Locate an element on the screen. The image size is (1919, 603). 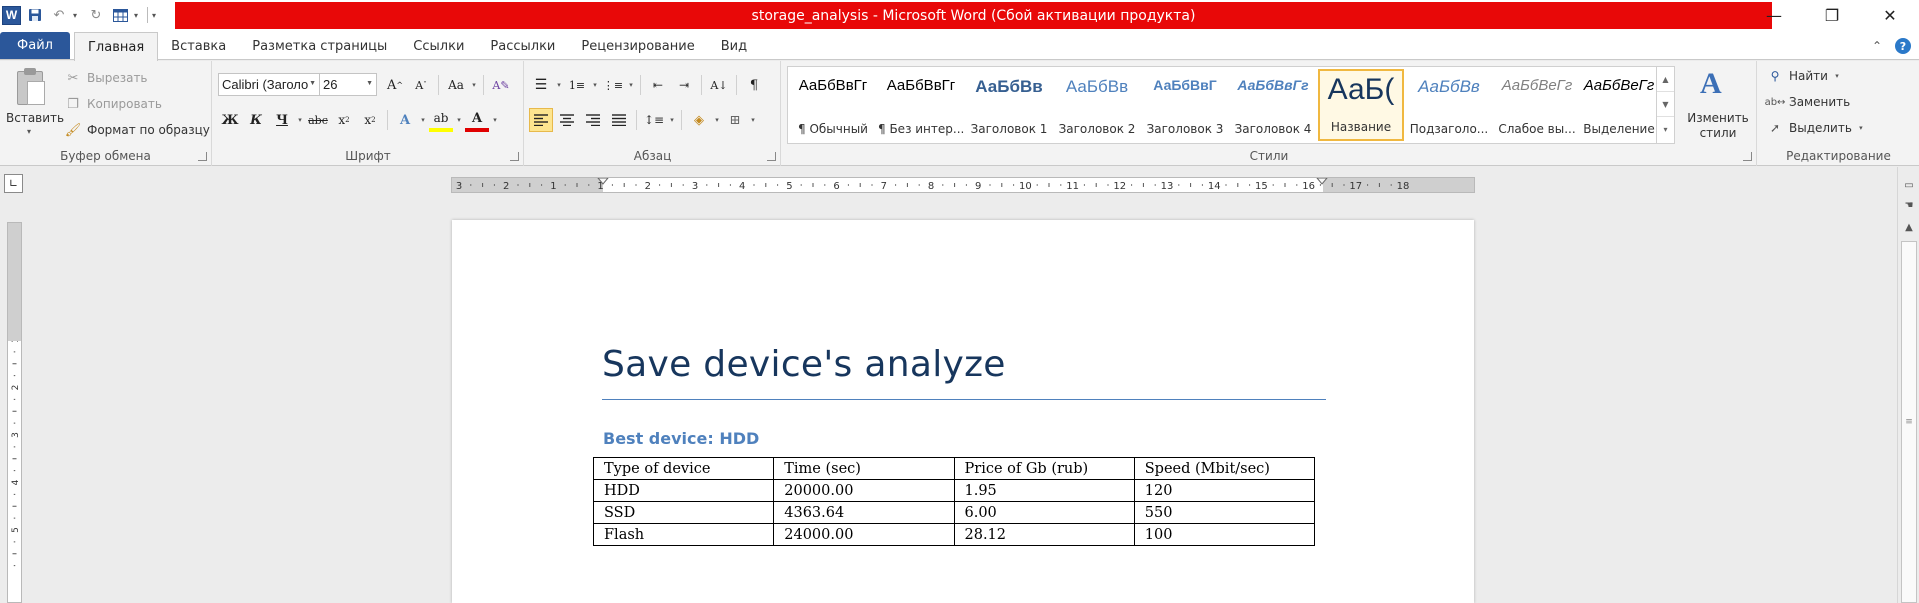
table-header-cell: Type of device is located at coordinates (683, 468).